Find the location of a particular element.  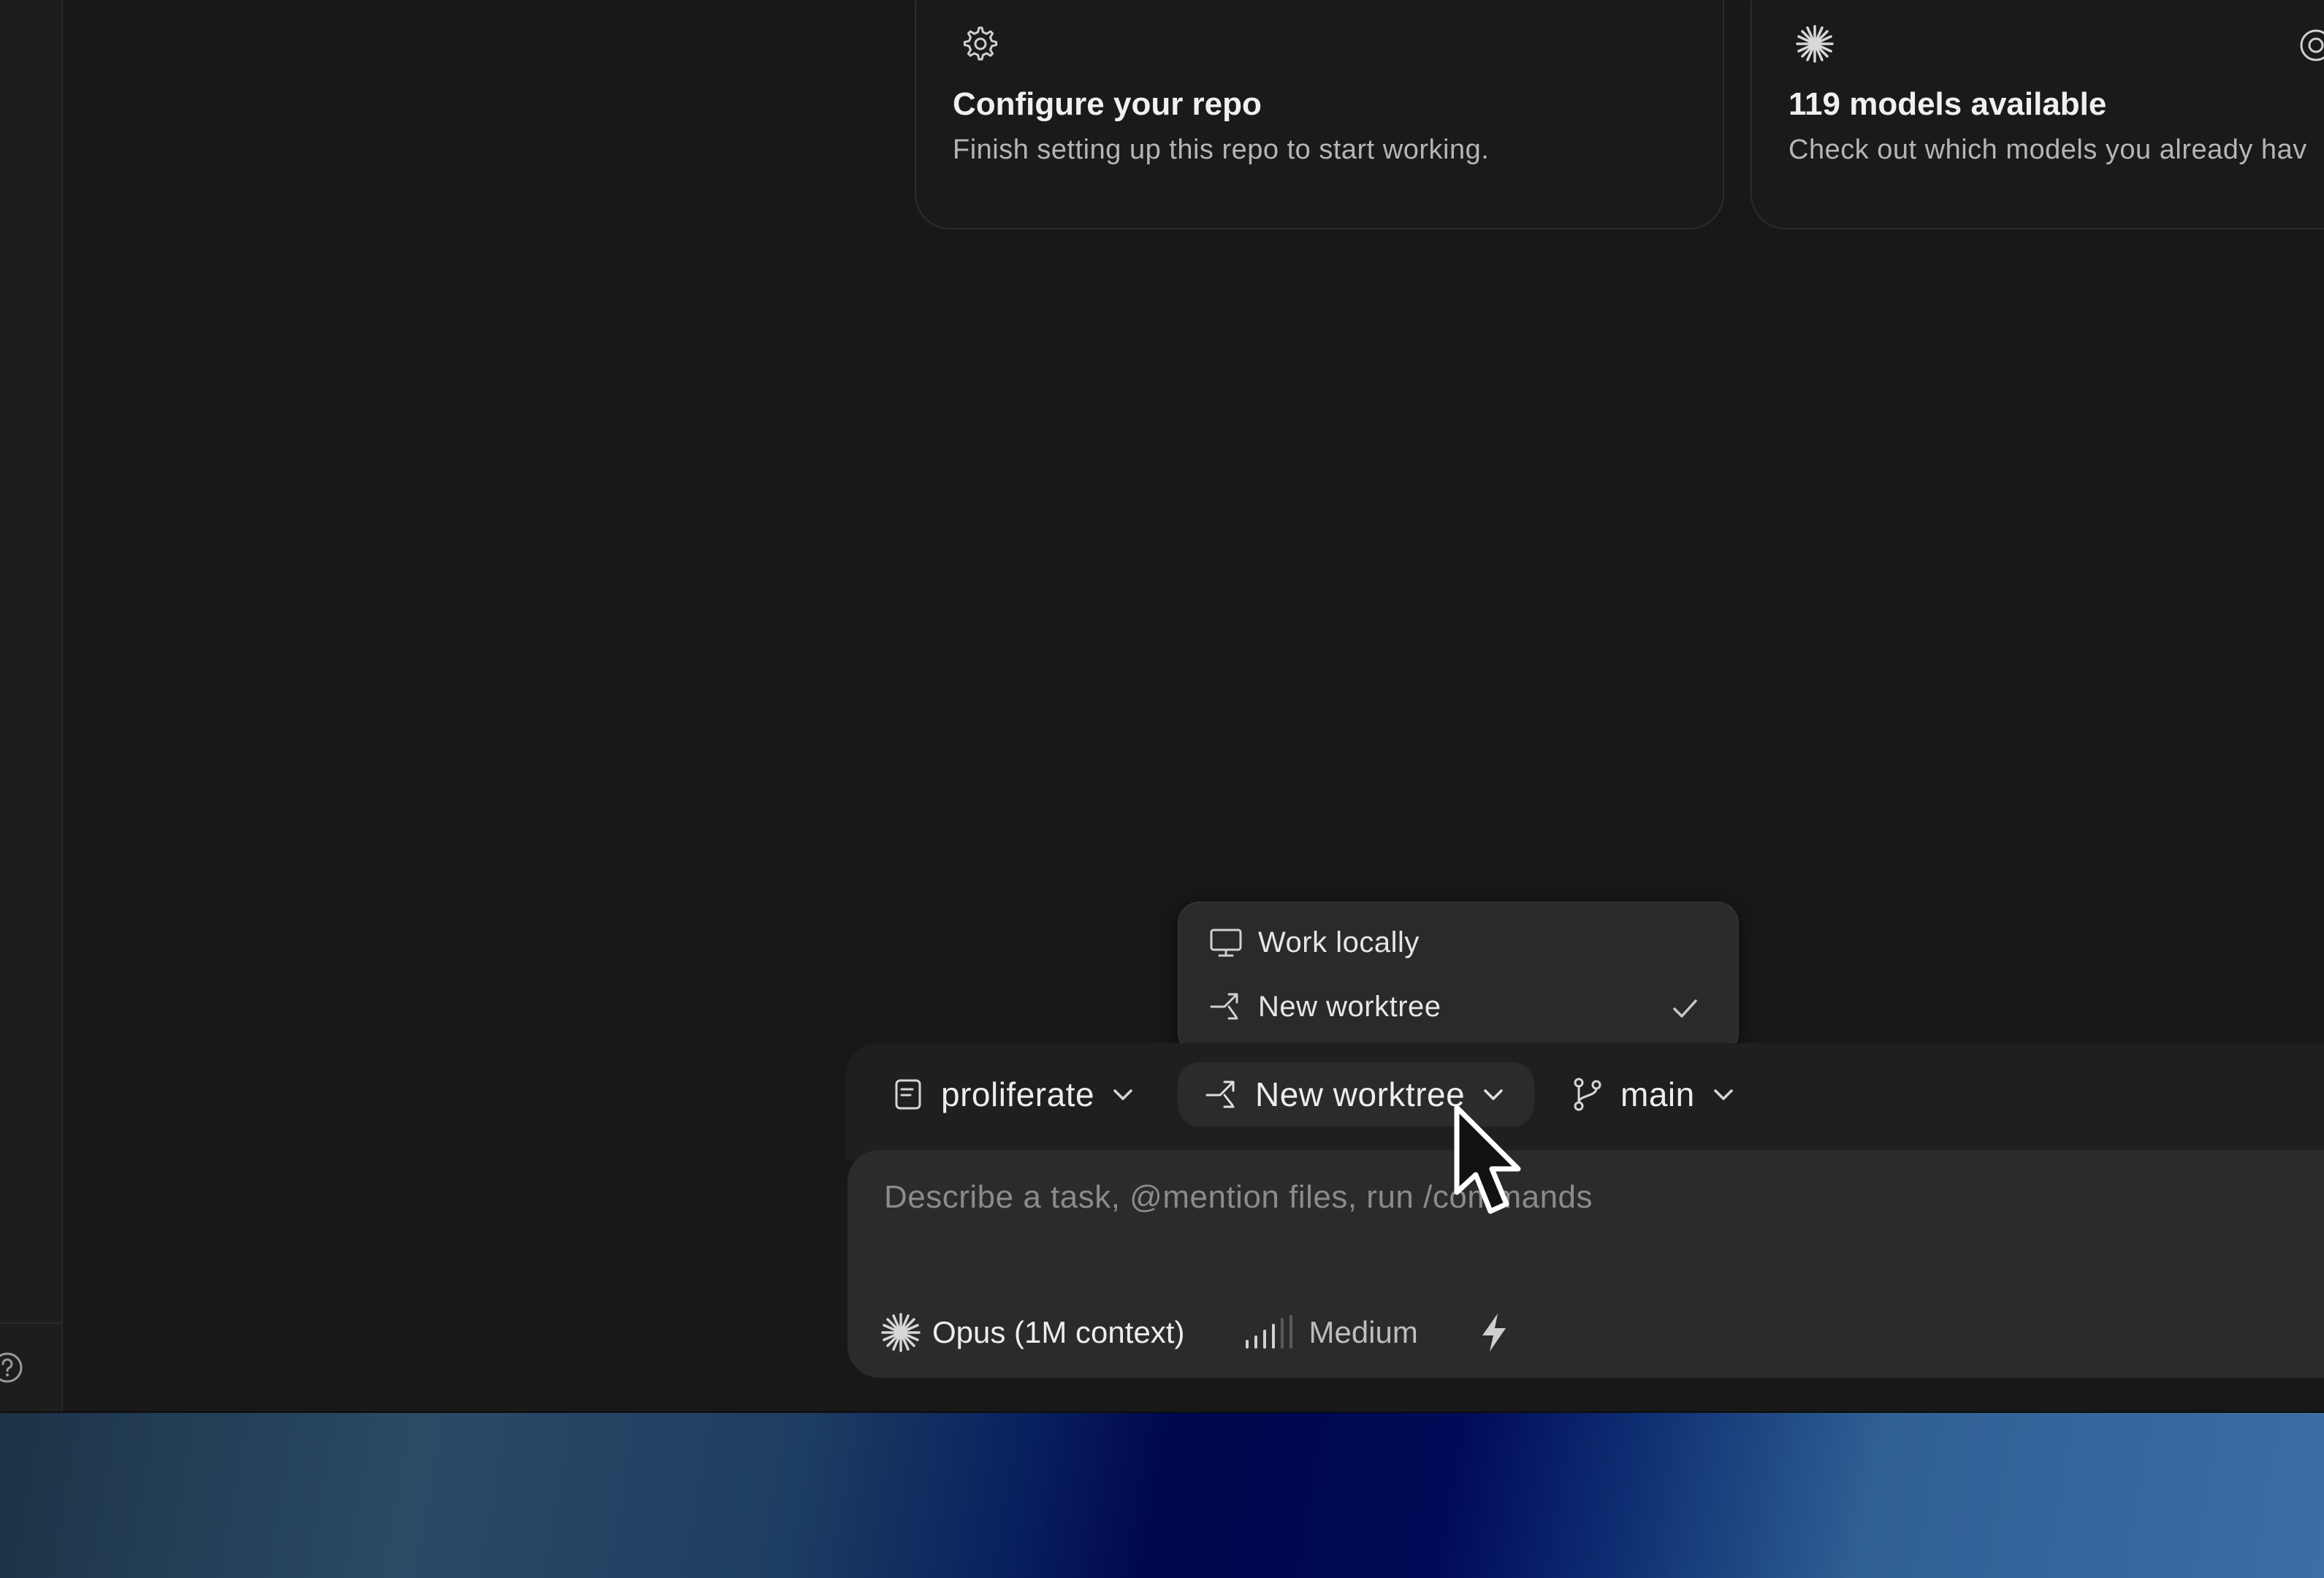

menu-item-label: New worktree is located at coordinates (1349, 1006).